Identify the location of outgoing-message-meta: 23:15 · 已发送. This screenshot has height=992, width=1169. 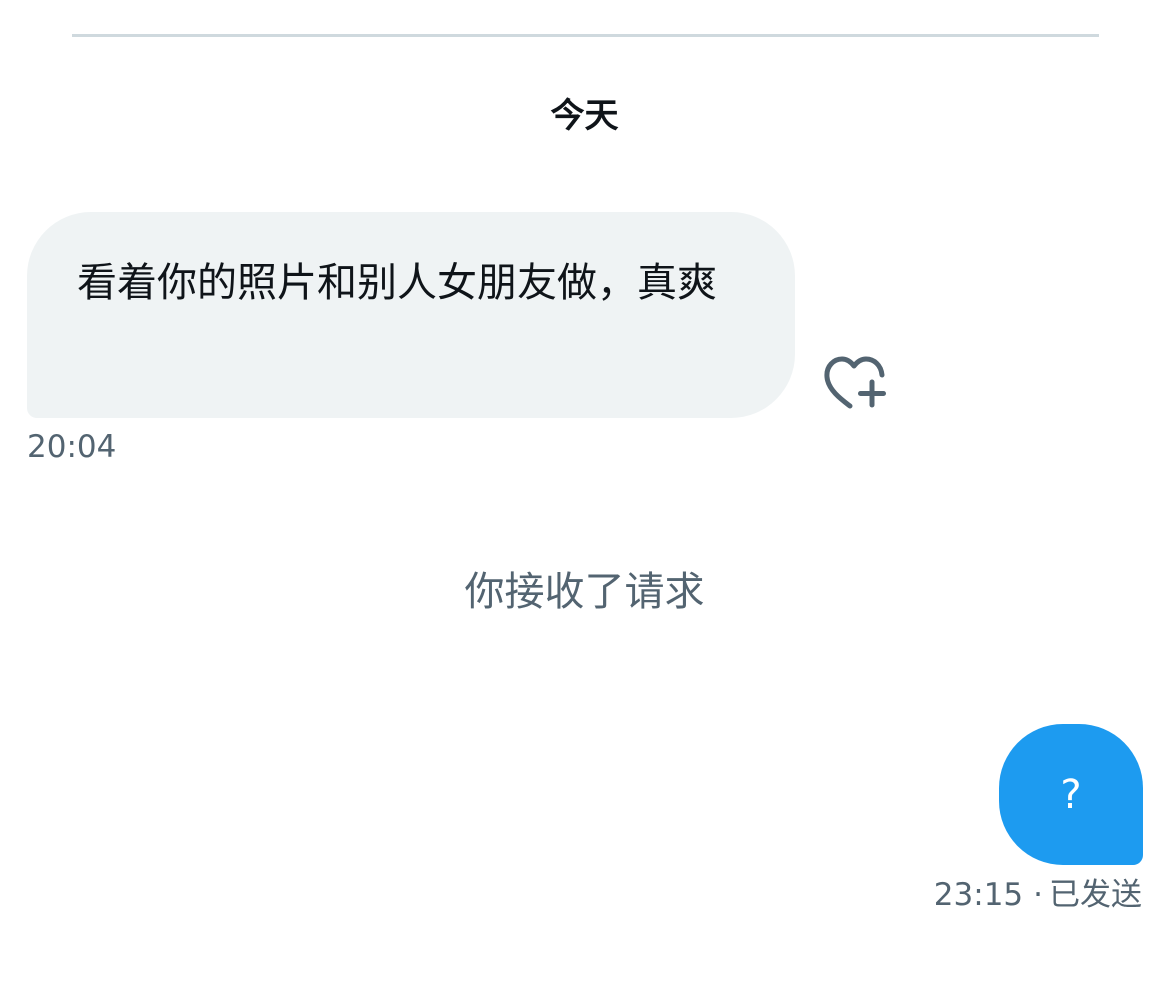
(1038, 895).